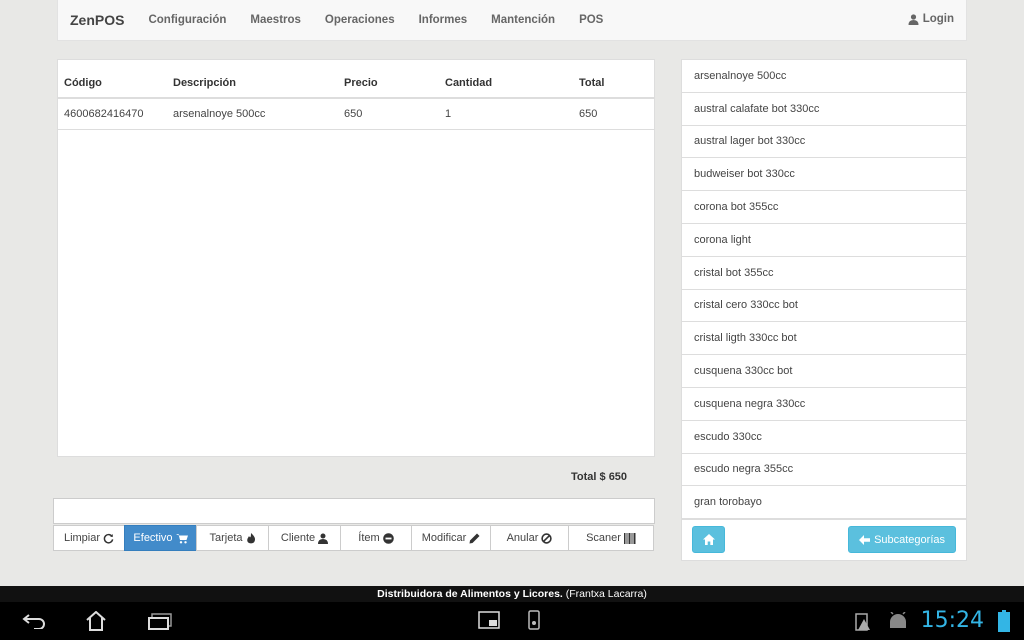 Image resolution: width=1024 pixels, height=640 pixels. Describe the element at coordinates (824, 109) in the screenshot. I see `product-item: austral calafate bot 330cc` at that location.